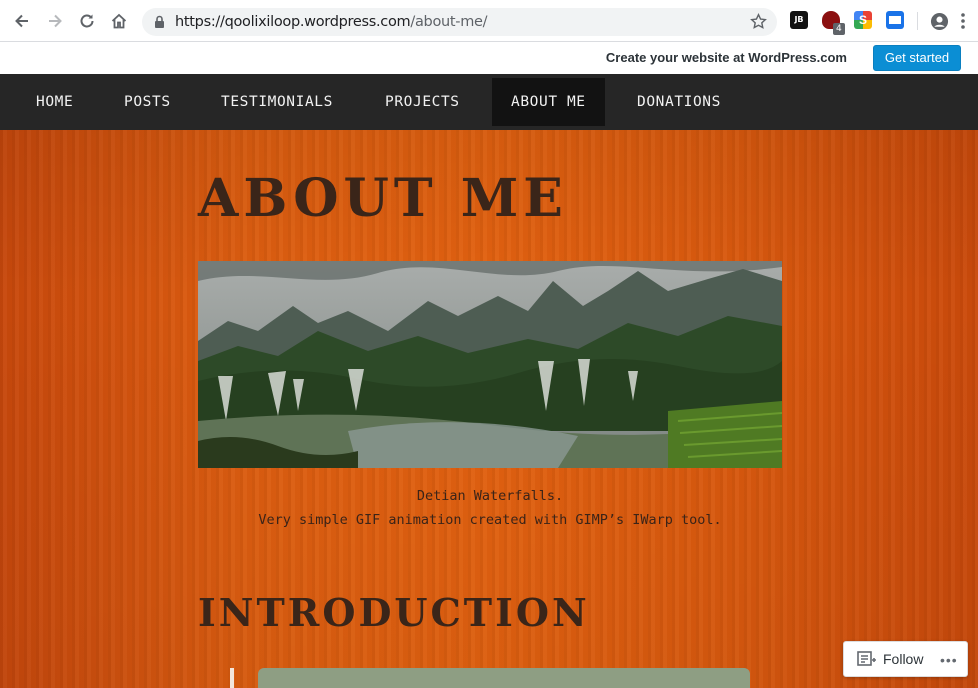  Describe the element at coordinates (504, 678) in the screenshot. I see `intro-callout-box` at that location.